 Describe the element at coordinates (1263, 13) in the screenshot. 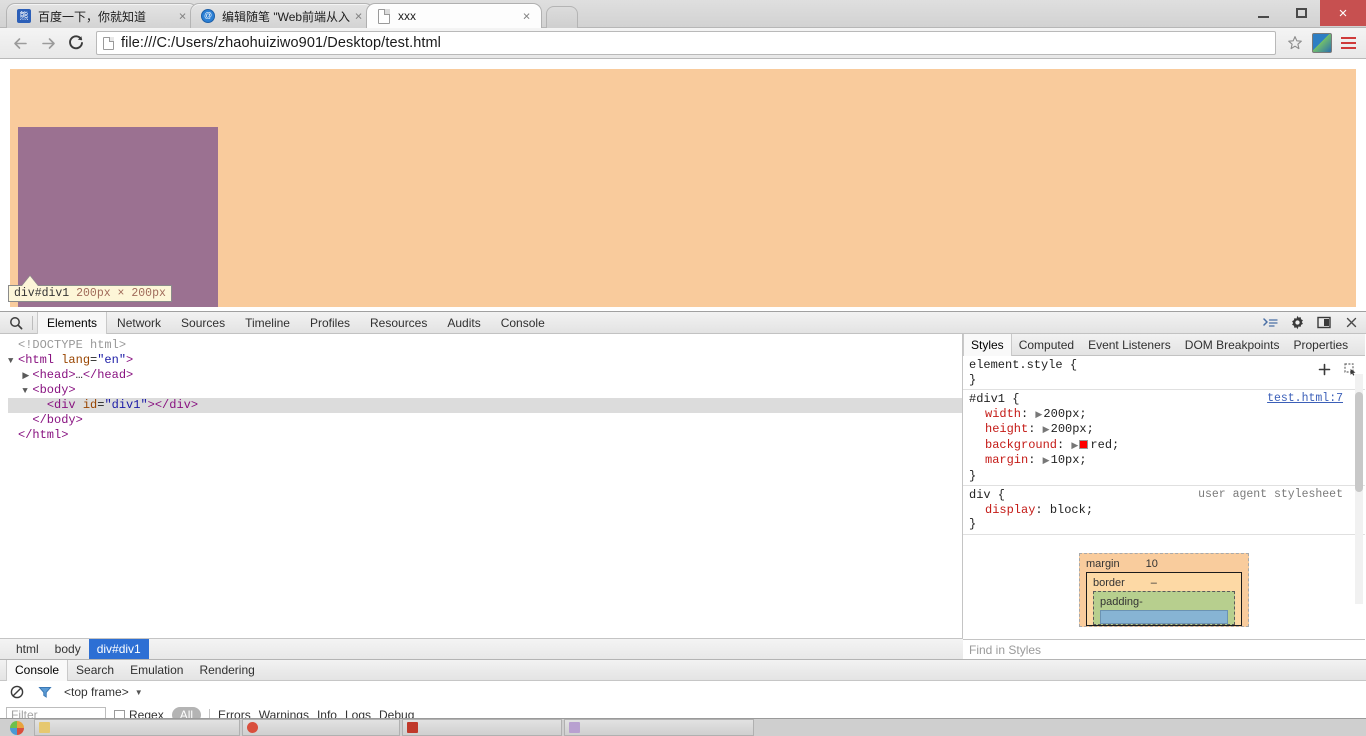

I see `minimize-button` at that location.